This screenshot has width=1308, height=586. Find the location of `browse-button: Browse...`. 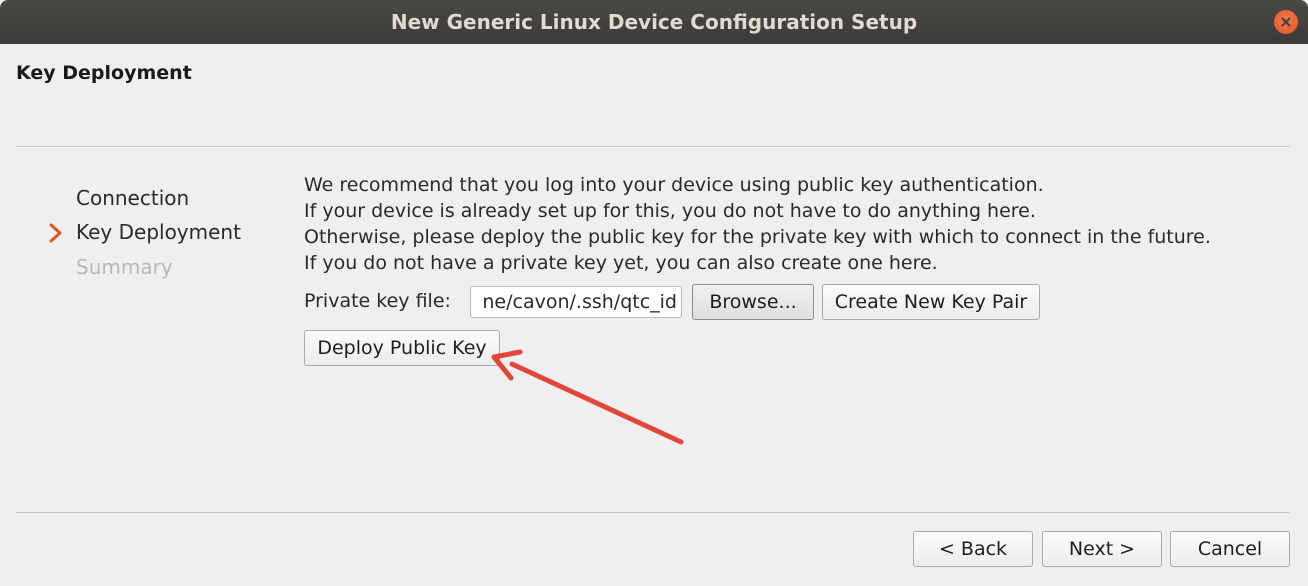

browse-button: Browse... is located at coordinates (753, 302).